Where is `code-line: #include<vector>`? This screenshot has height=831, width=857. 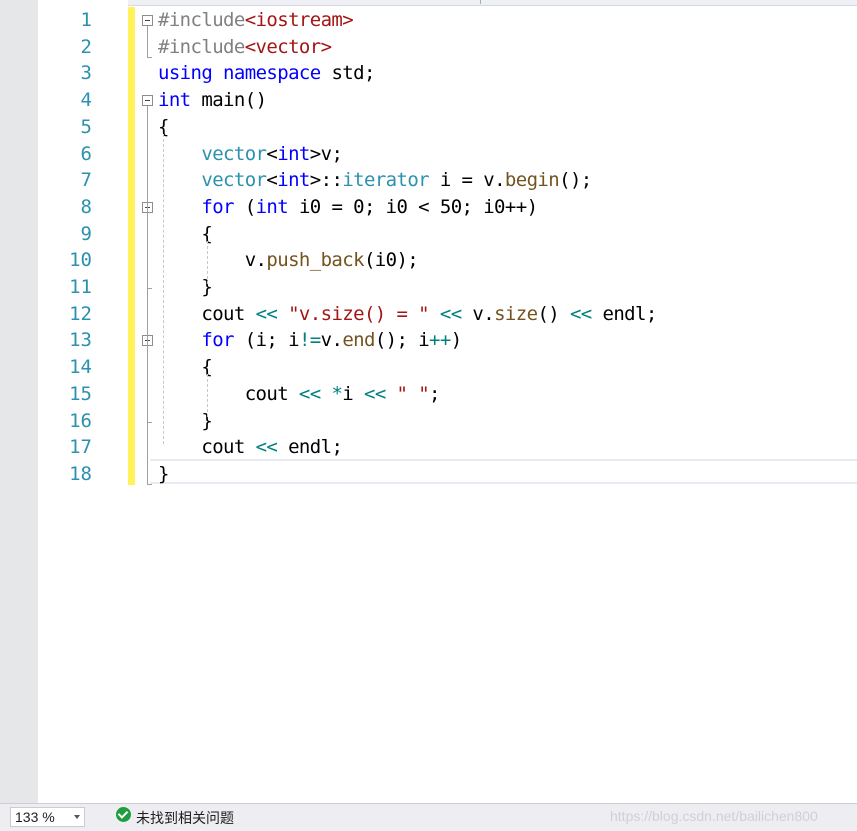
code-line: #include<vector> is located at coordinates (245, 47).